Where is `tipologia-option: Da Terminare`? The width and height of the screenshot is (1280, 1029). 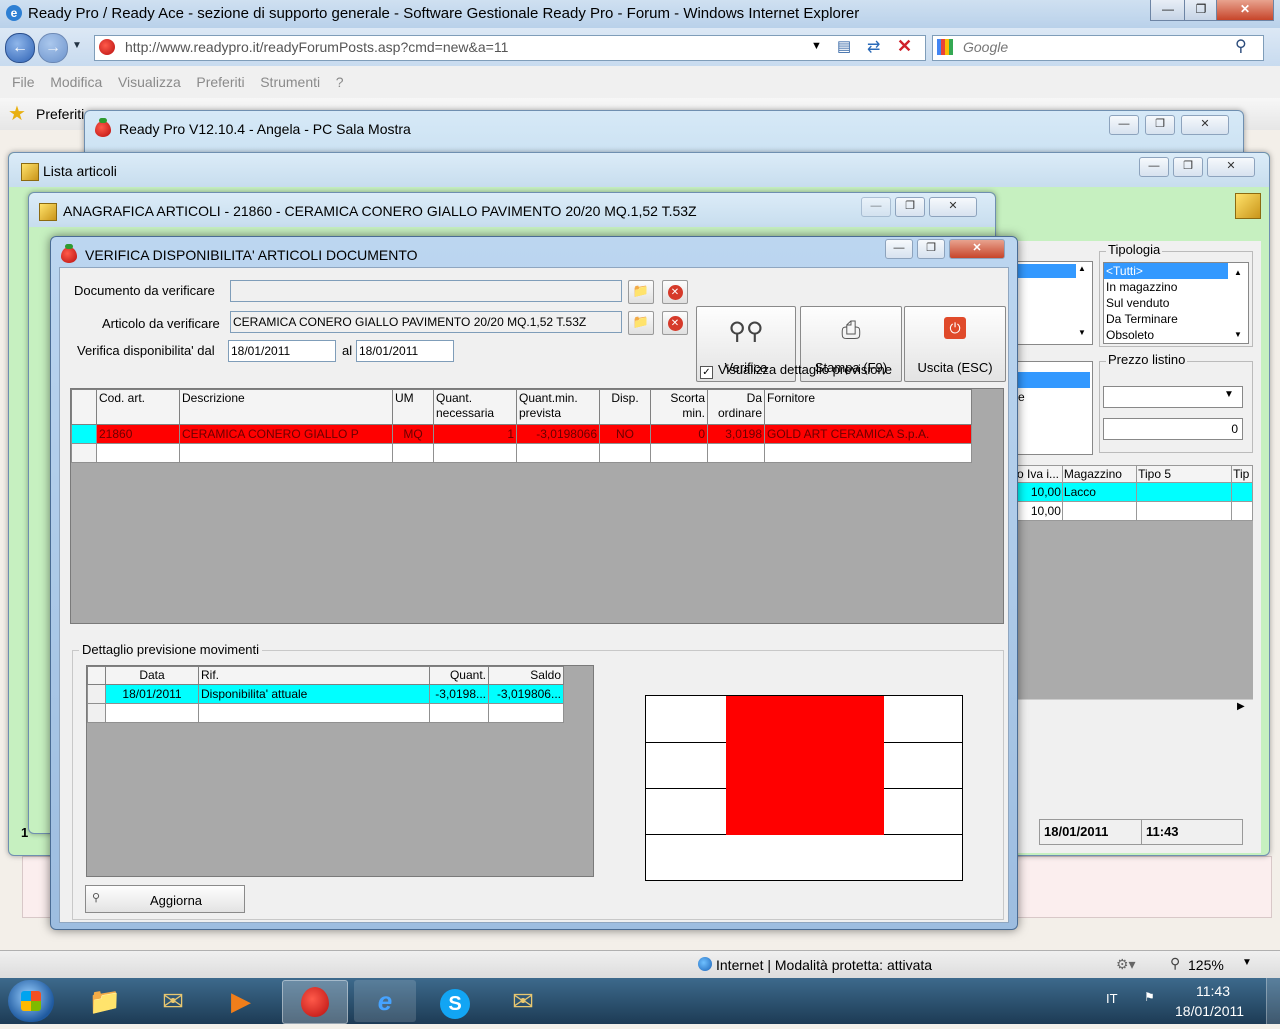
tipologia-option: Da Terminare is located at coordinates (1176, 319).